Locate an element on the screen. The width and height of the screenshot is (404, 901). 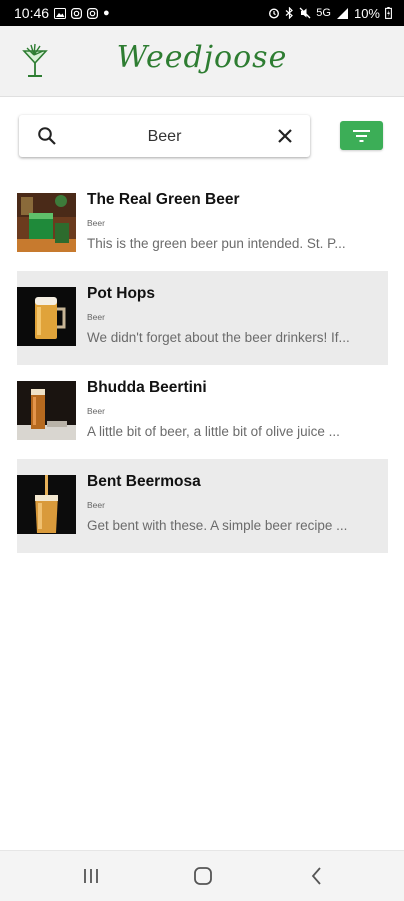
battery-icon is located at coordinates (388, 13).